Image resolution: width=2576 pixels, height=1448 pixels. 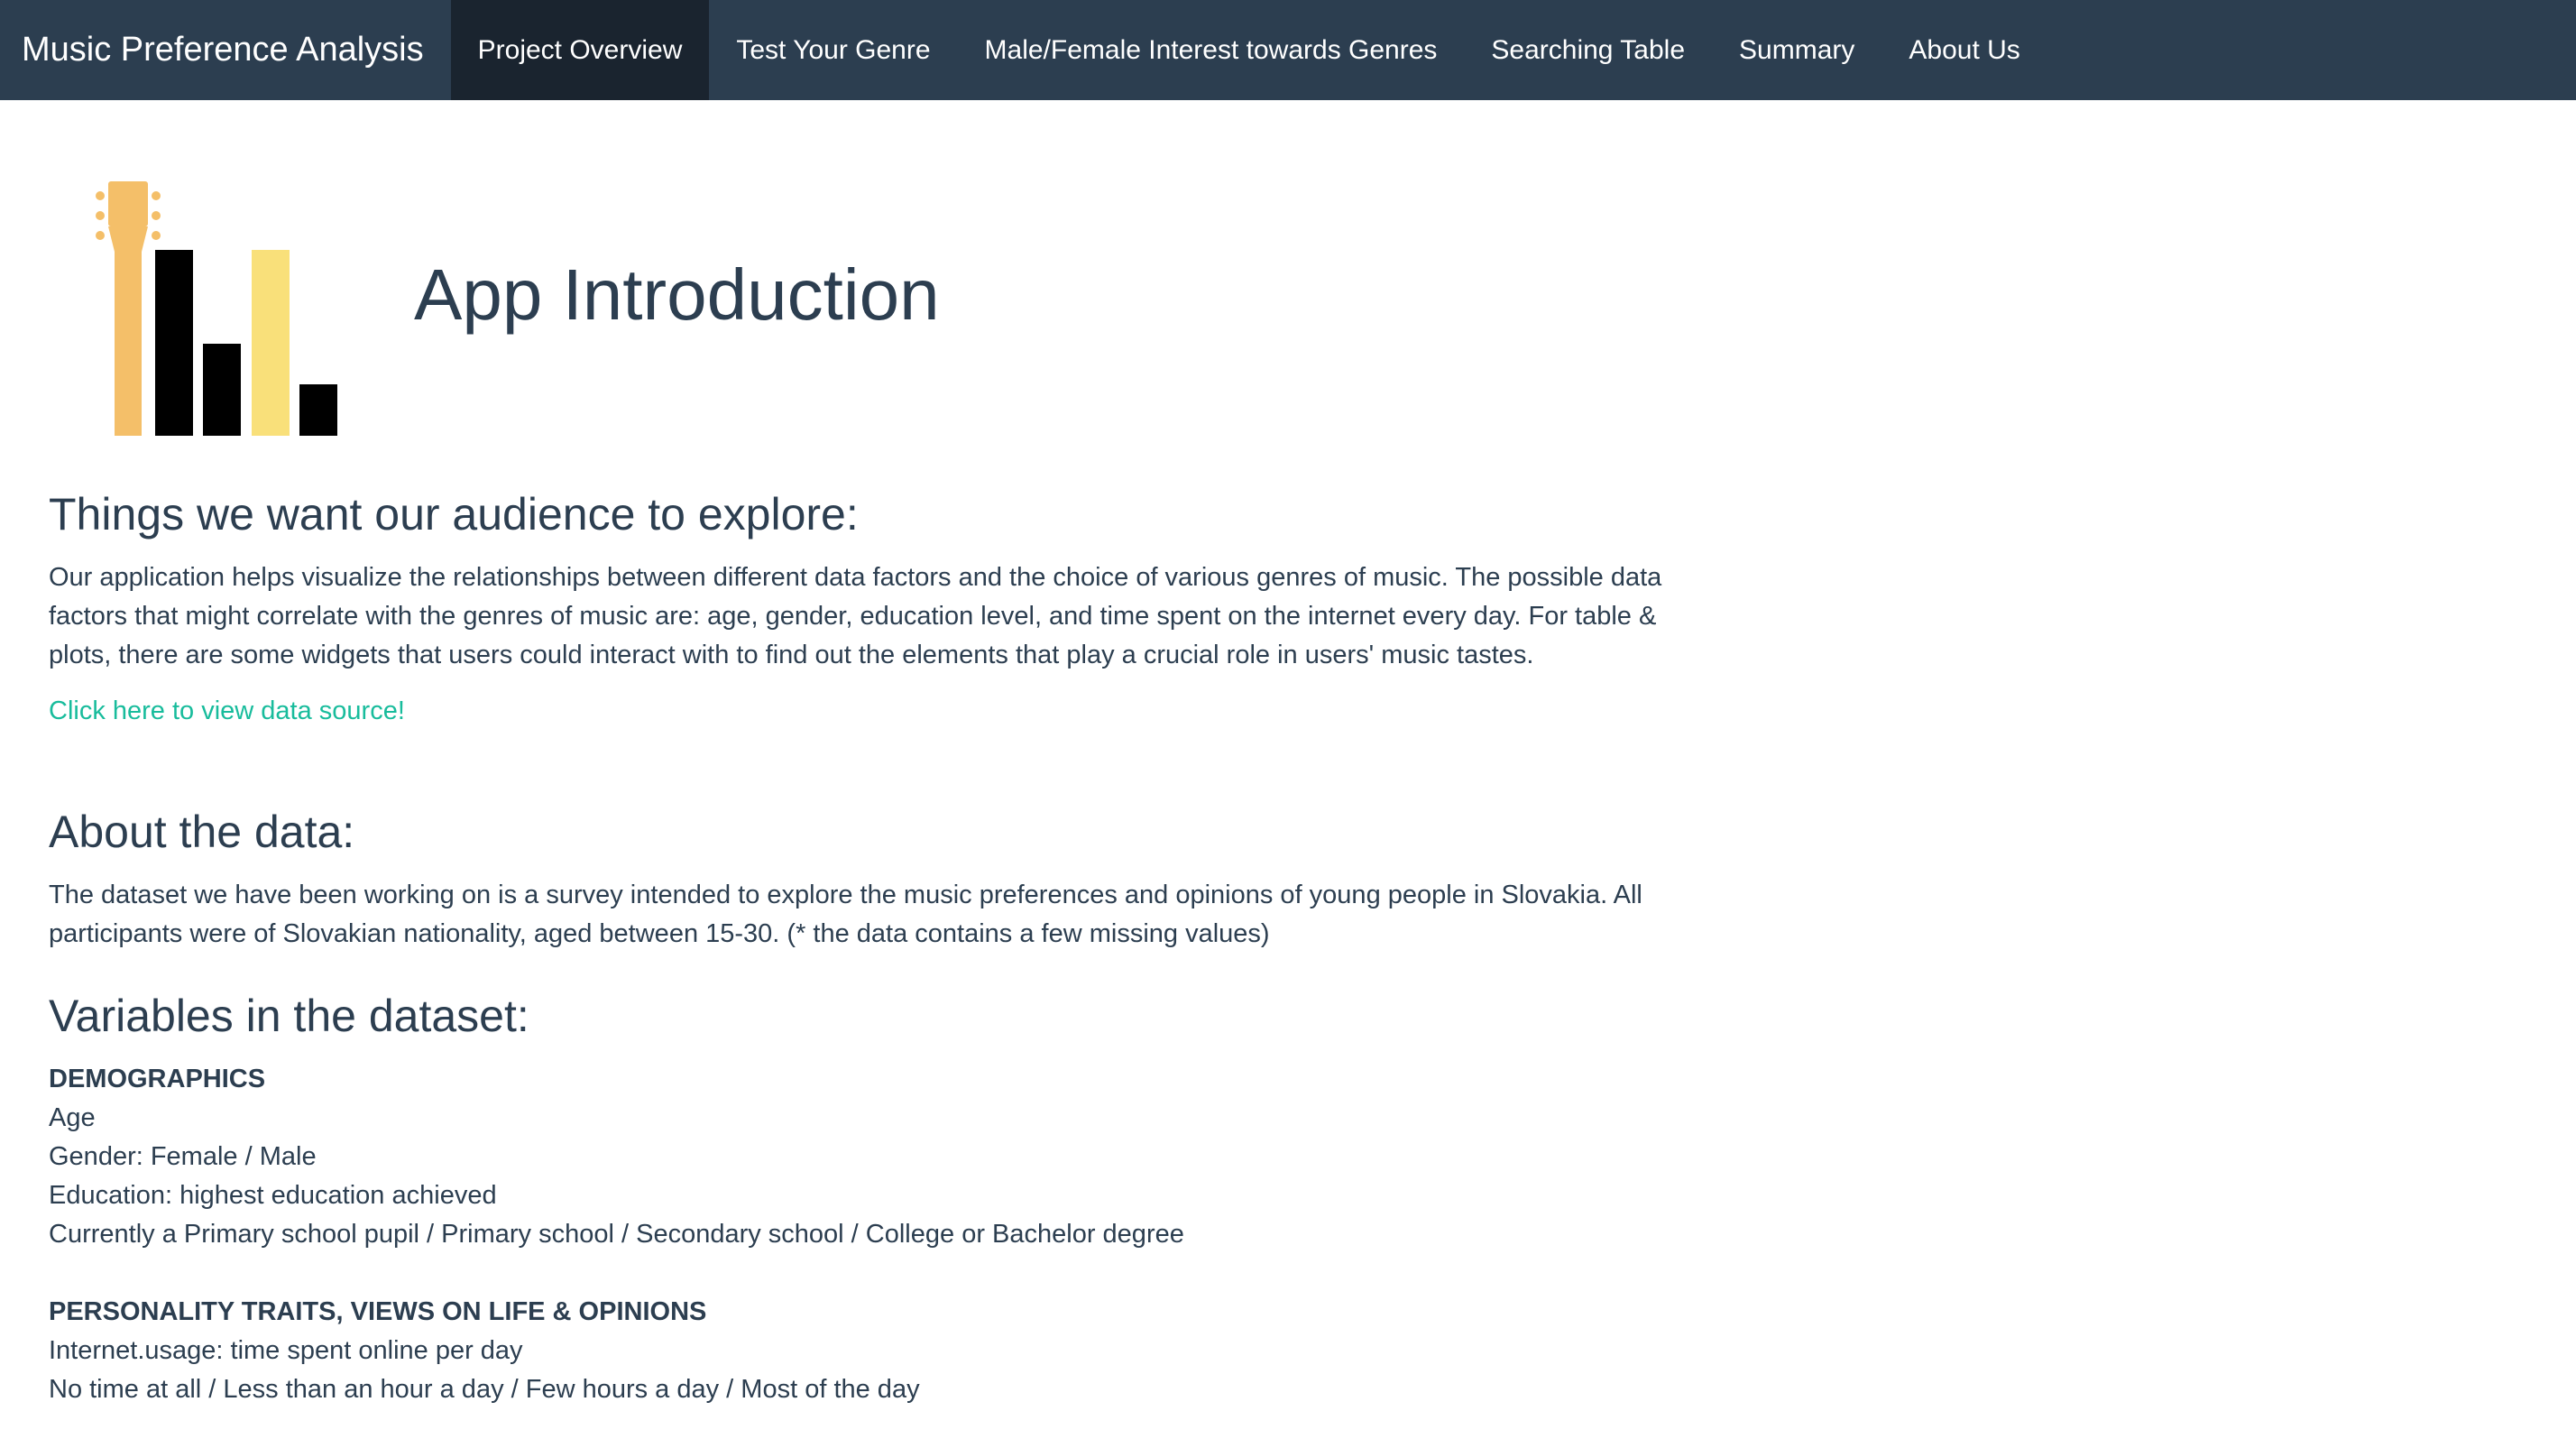 What do you see at coordinates (1964, 50) in the screenshot?
I see `tab-about-us: About Us` at bounding box center [1964, 50].